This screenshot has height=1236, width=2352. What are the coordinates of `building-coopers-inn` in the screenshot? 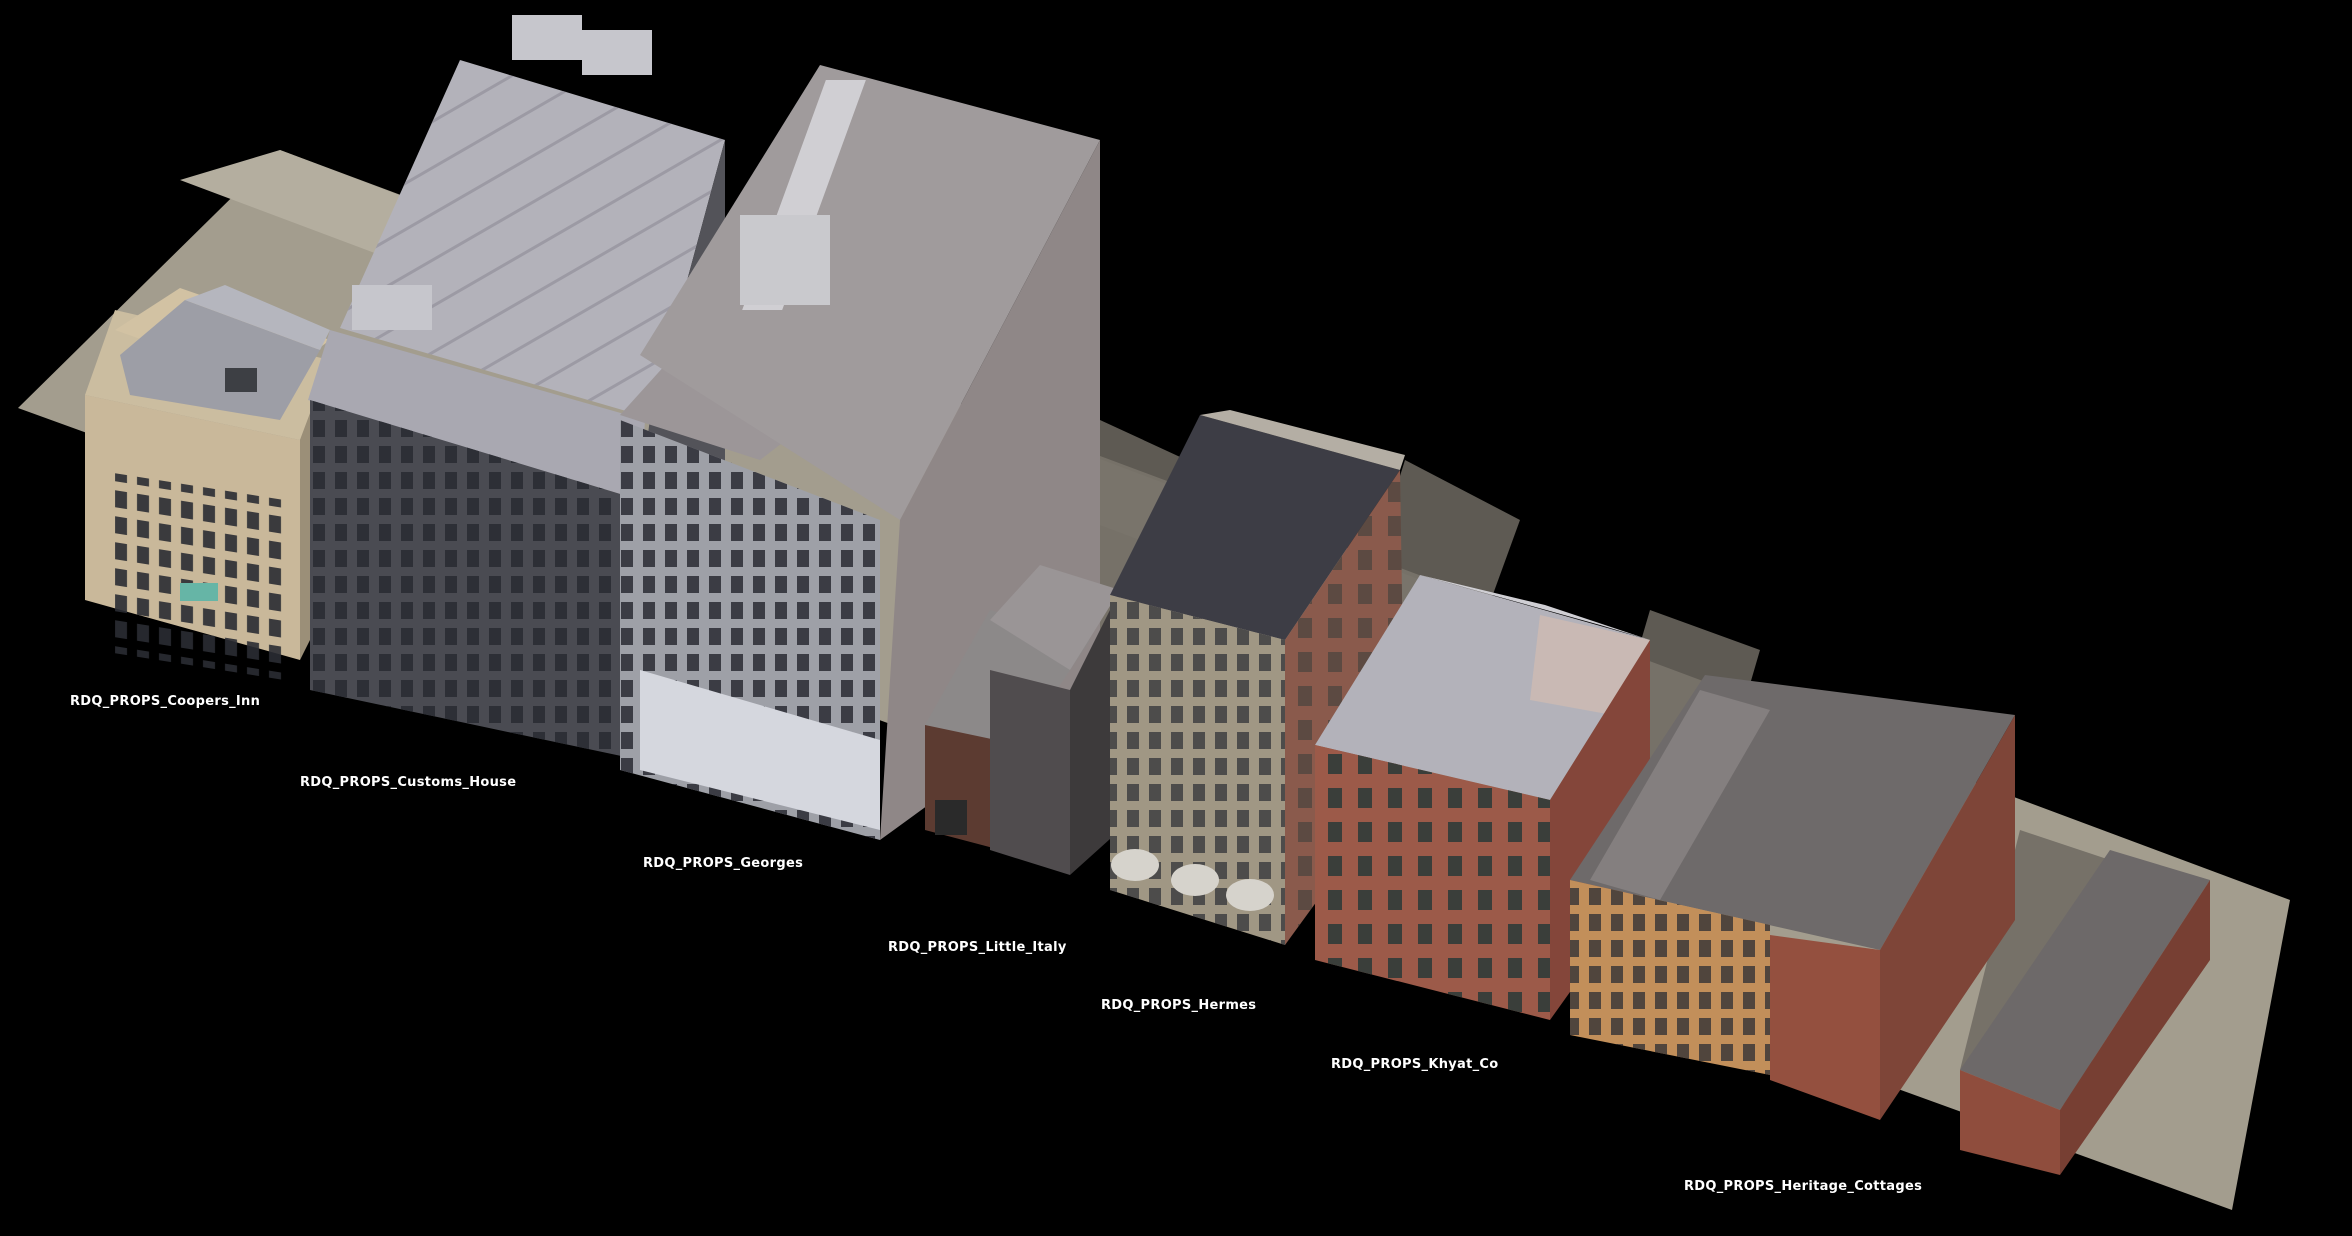 It's located at (207, 483).